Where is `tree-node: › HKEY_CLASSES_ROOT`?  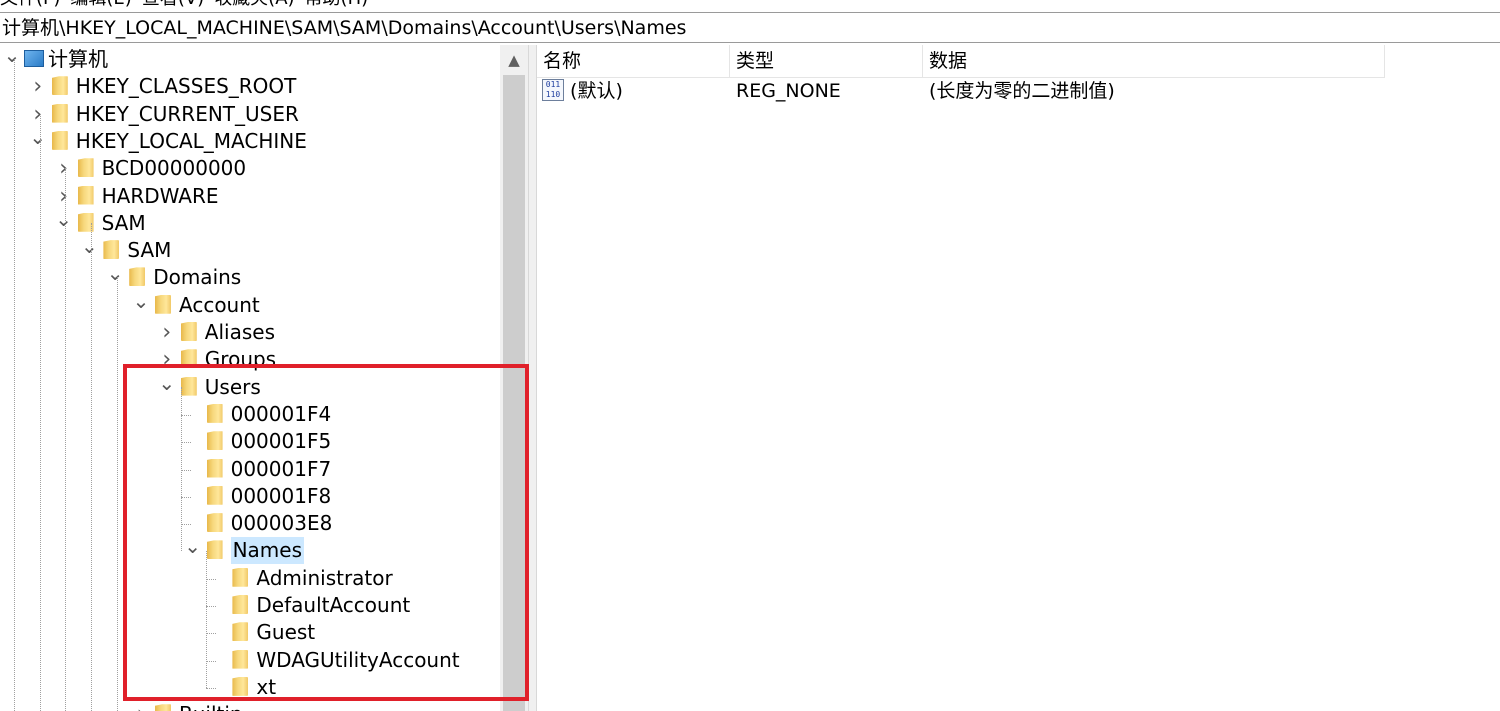
tree-node: › HKEY_CLASSES_ROOT is located at coordinates (162, 86).